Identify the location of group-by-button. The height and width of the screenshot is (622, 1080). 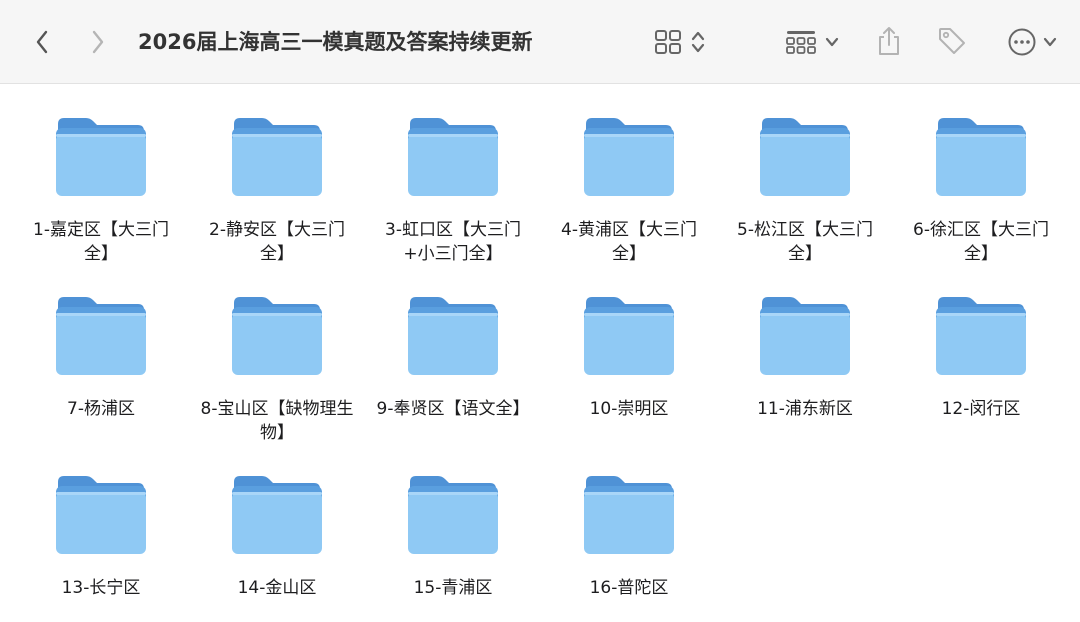
(812, 42).